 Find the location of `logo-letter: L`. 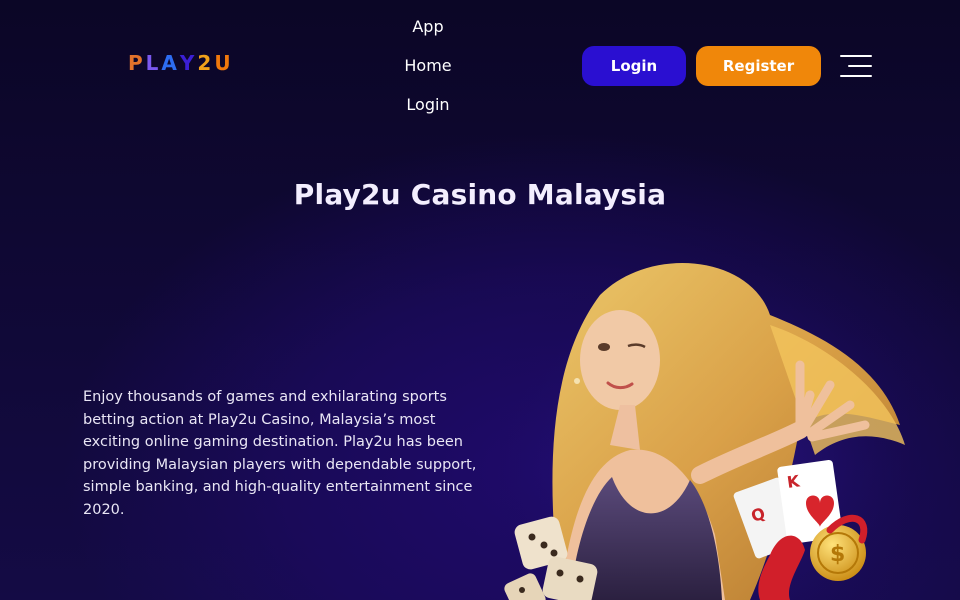

logo-letter: L is located at coordinates (153, 63).